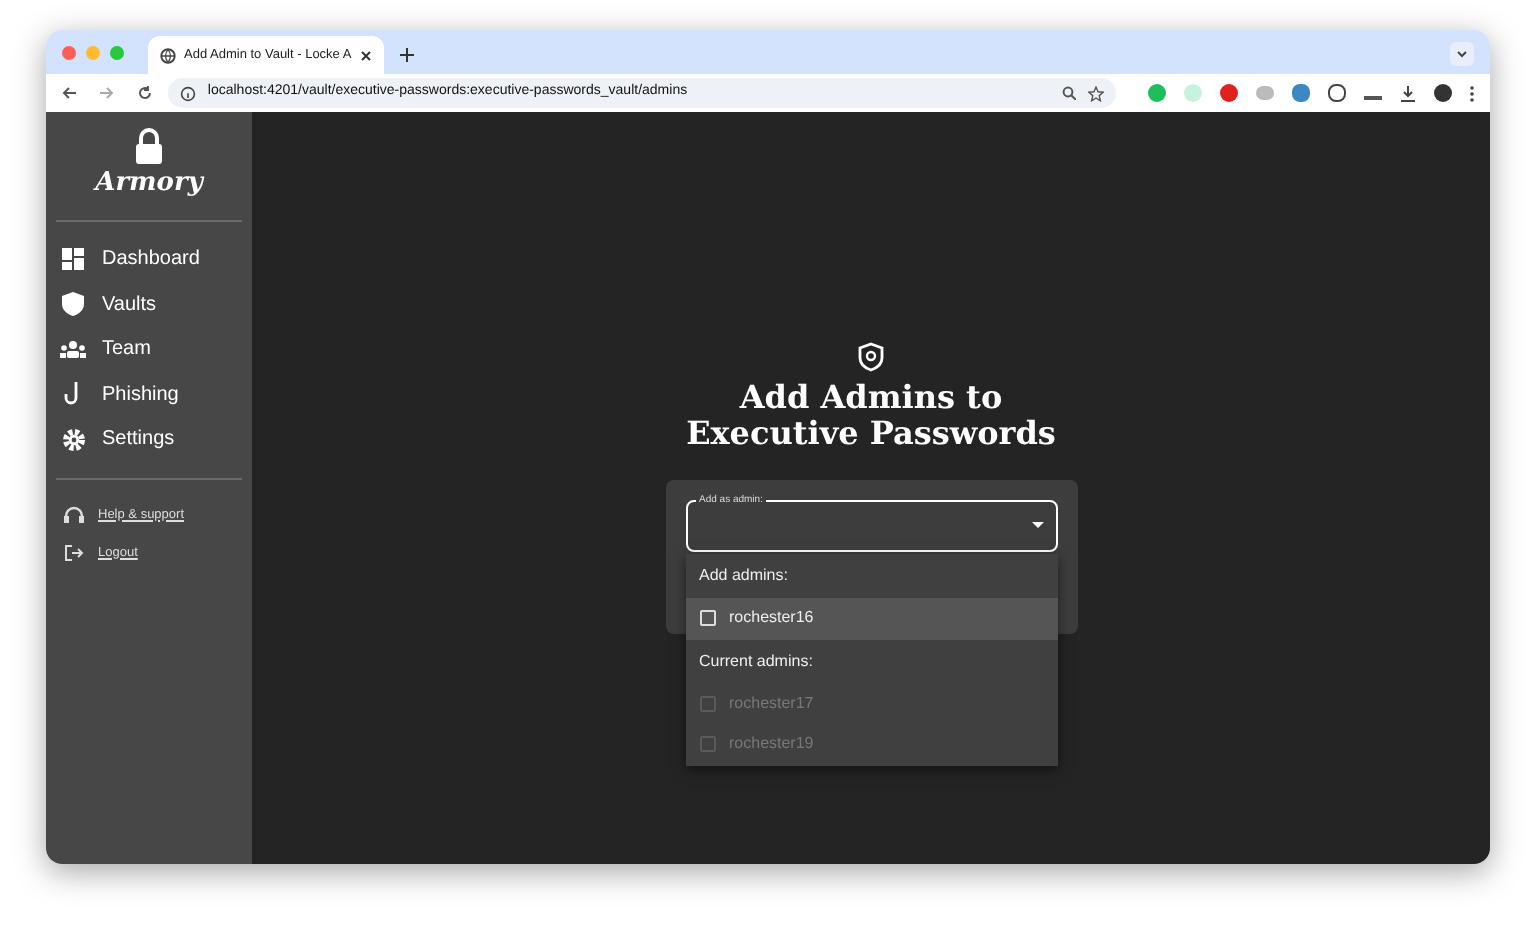 The width and height of the screenshot is (1536, 928). I want to click on tab-menu-icon, so click(1462, 54).